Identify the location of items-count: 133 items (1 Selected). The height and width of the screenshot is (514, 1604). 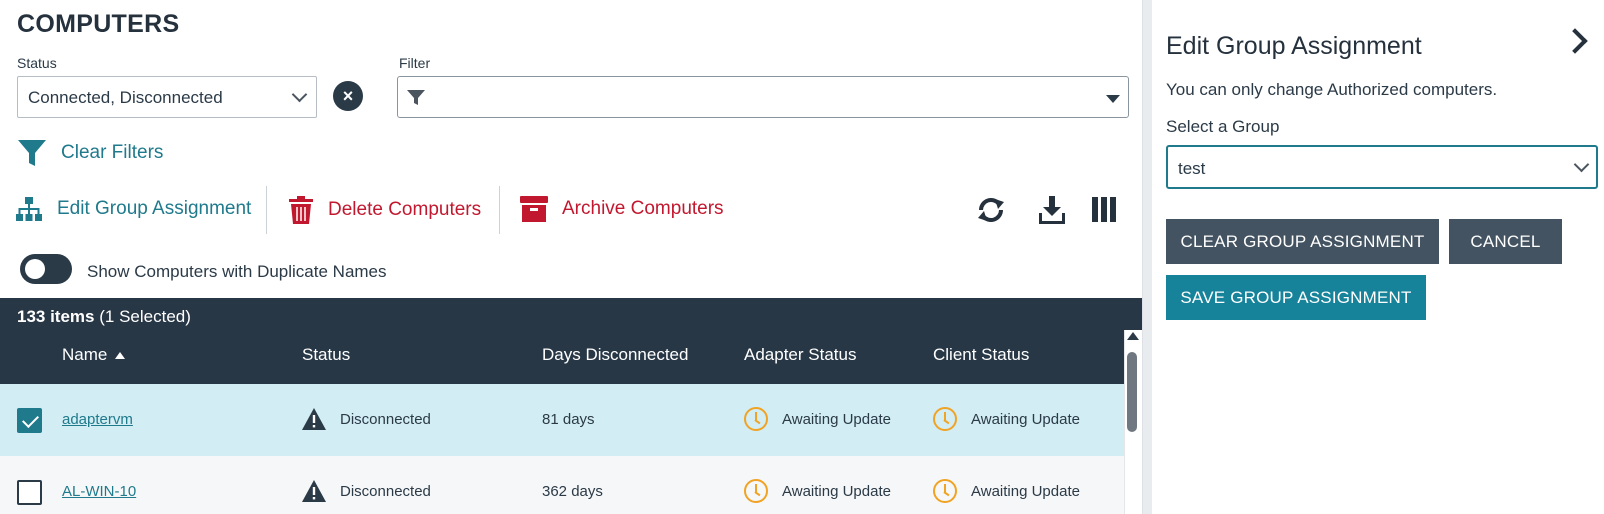
(104, 317).